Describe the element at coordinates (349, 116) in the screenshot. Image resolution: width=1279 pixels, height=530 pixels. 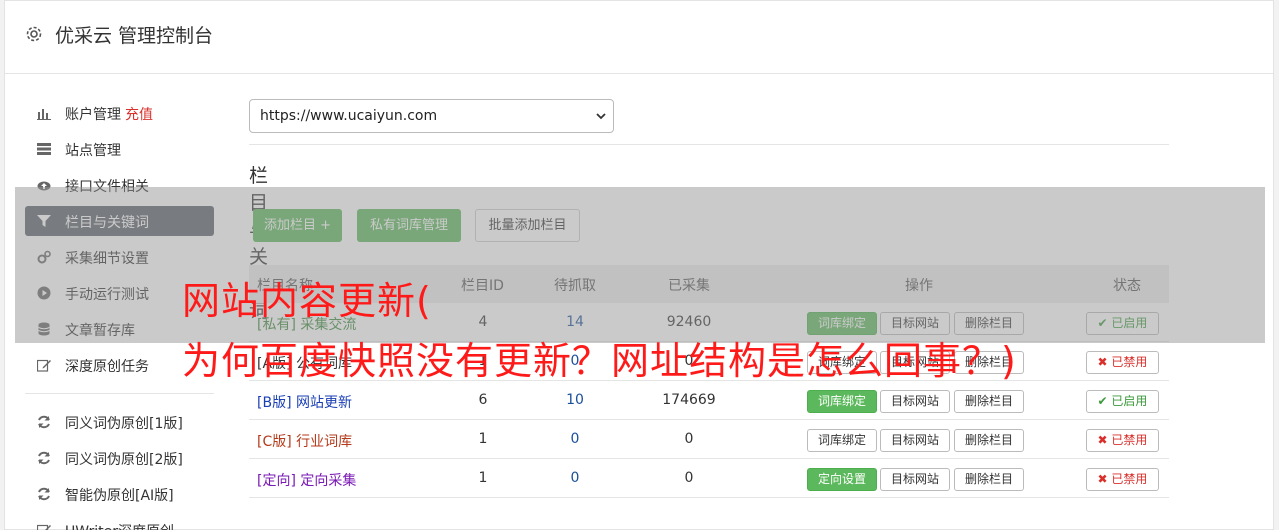
I see `site-select-value: https://www.ucaiyun.com` at that location.